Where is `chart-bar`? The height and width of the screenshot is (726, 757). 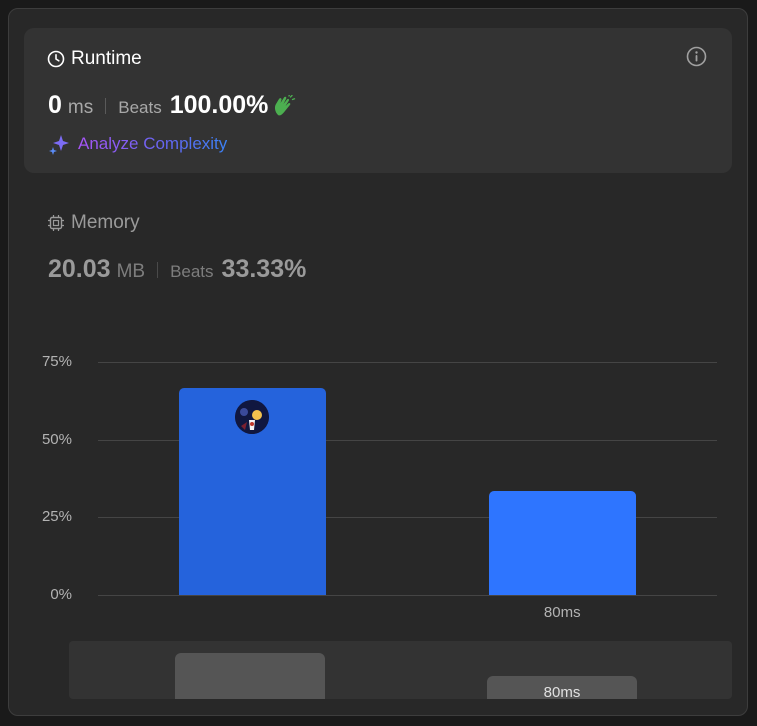
chart-bar is located at coordinates (562, 543).